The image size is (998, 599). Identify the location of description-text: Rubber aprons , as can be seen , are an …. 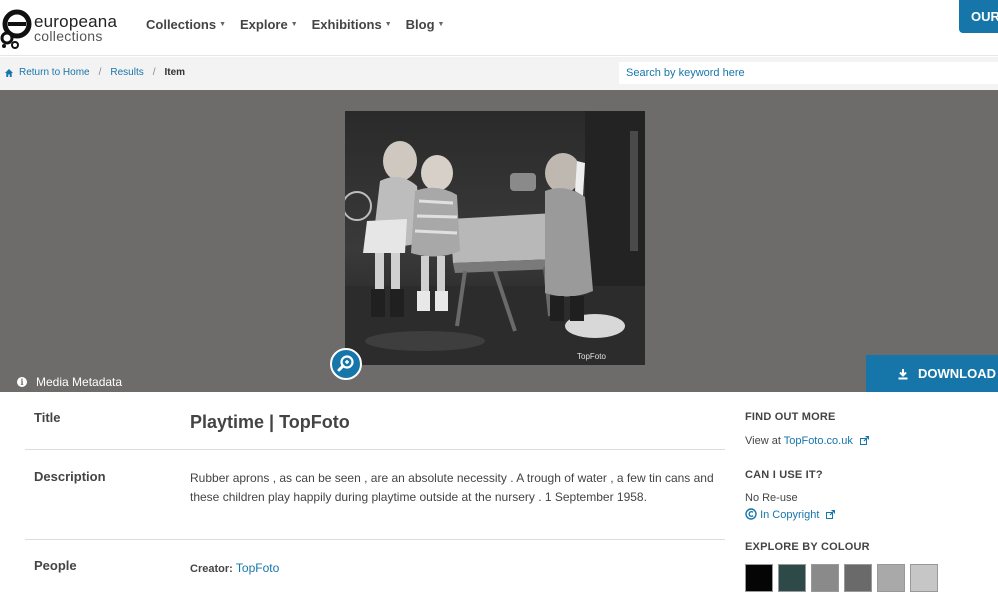
(452, 487).